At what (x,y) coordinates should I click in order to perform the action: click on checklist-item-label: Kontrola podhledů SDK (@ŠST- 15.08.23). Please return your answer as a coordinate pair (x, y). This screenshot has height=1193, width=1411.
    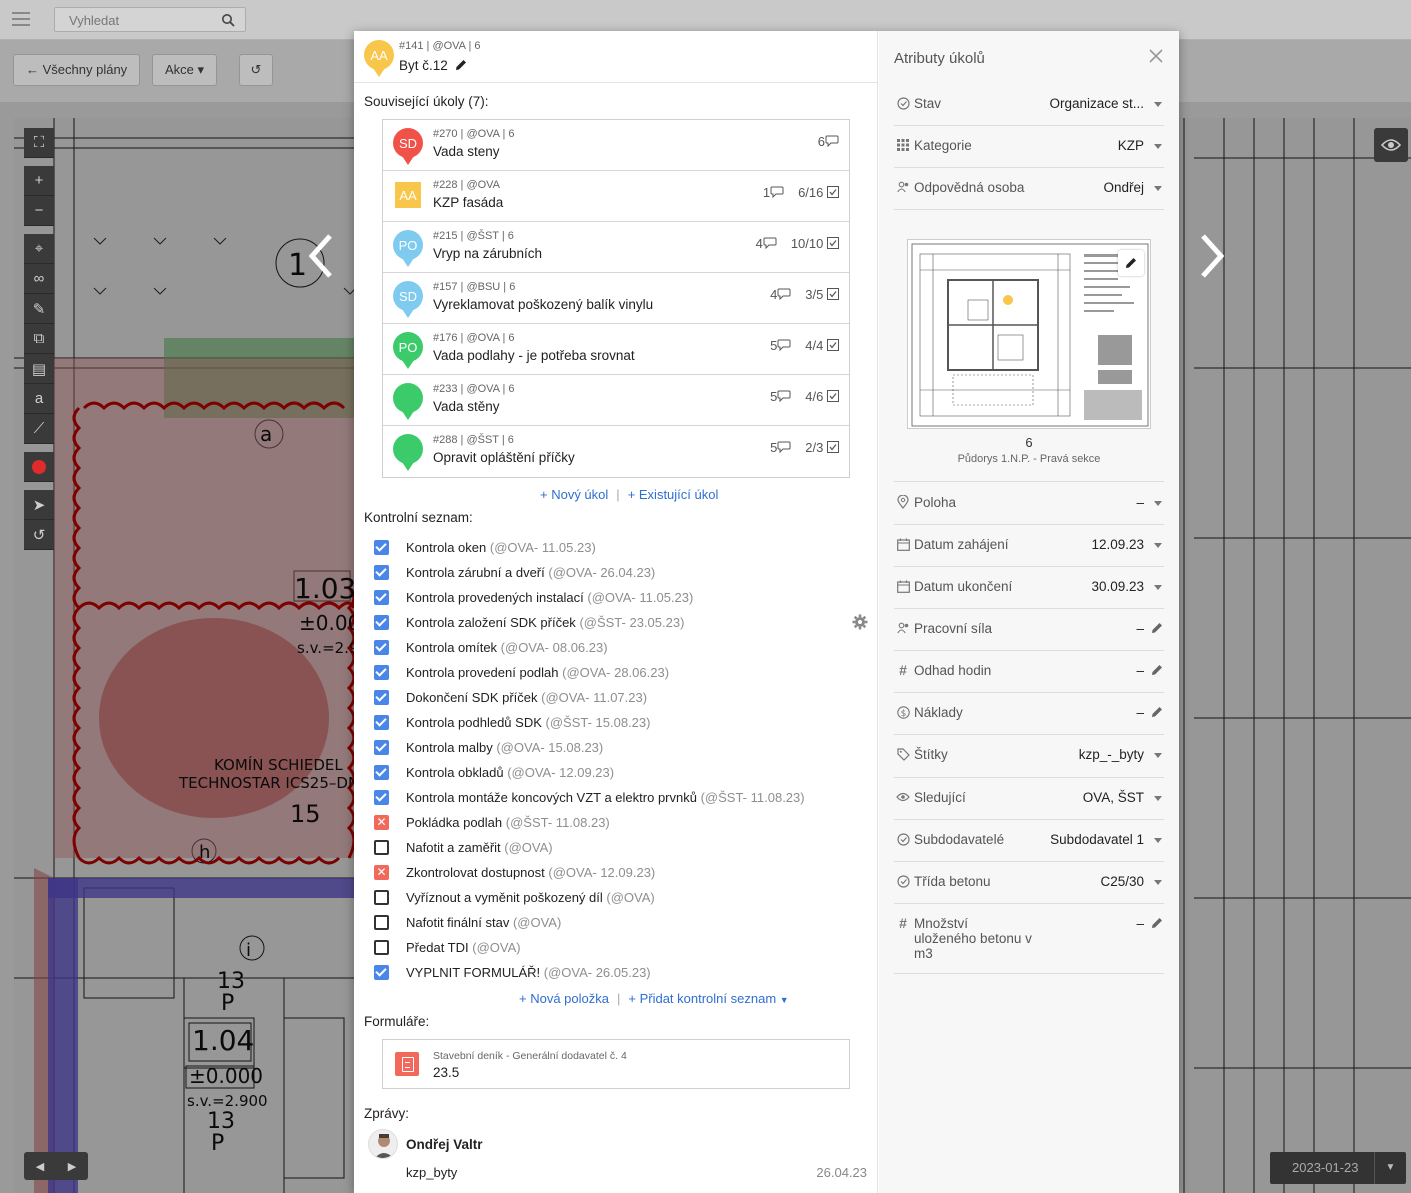
    Looking at the image, I should click on (528, 722).